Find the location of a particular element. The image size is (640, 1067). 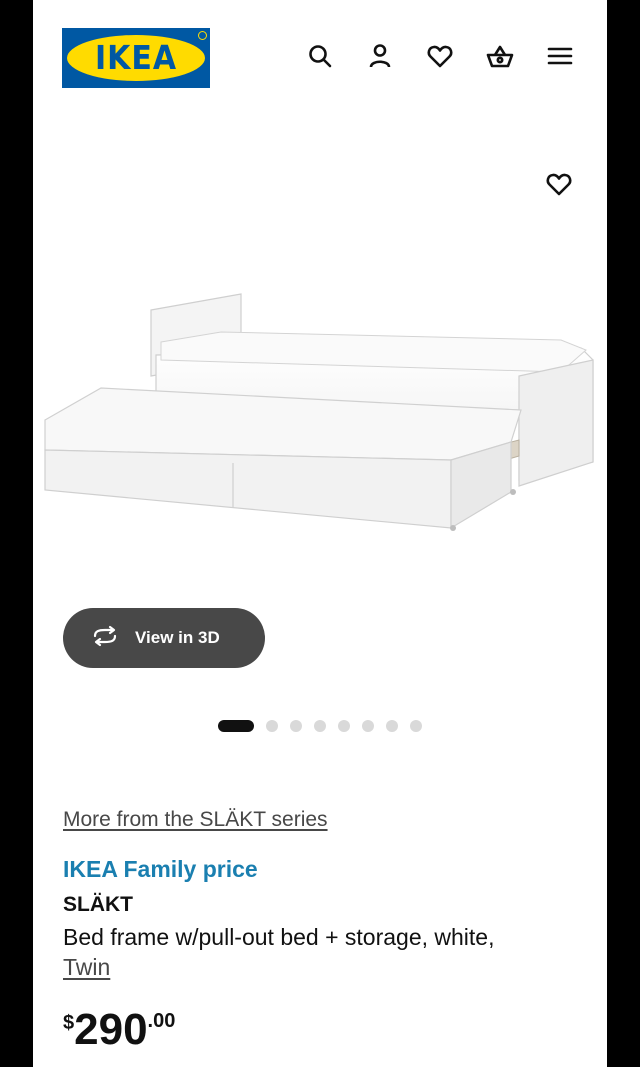

price-decimal: .00 is located at coordinates (161, 1021).